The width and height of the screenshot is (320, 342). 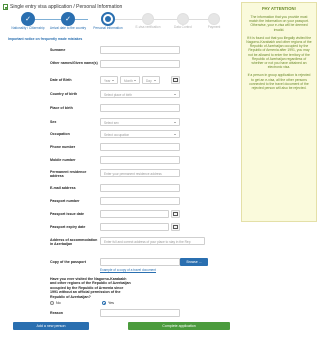 What do you see at coordinates (151, 80) in the screenshot?
I see `dob-day-select: Day` at bounding box center [151, 80].